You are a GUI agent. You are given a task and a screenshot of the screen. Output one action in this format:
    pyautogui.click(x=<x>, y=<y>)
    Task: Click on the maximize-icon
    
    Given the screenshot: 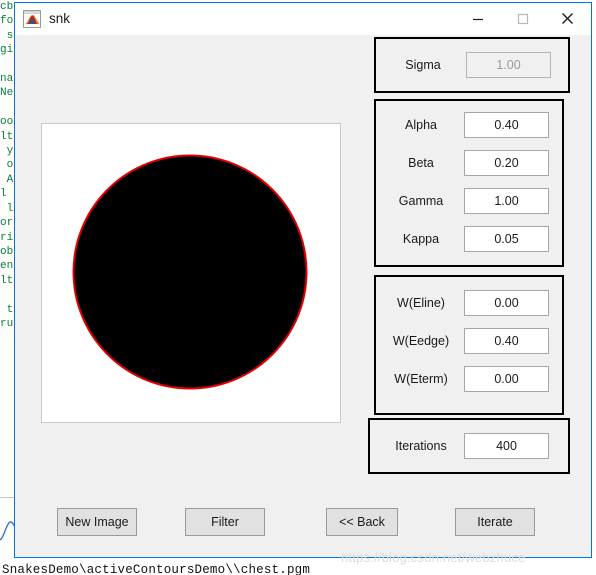 What is the action you would take?
    pyautogui.click(x=522, y=18)
    